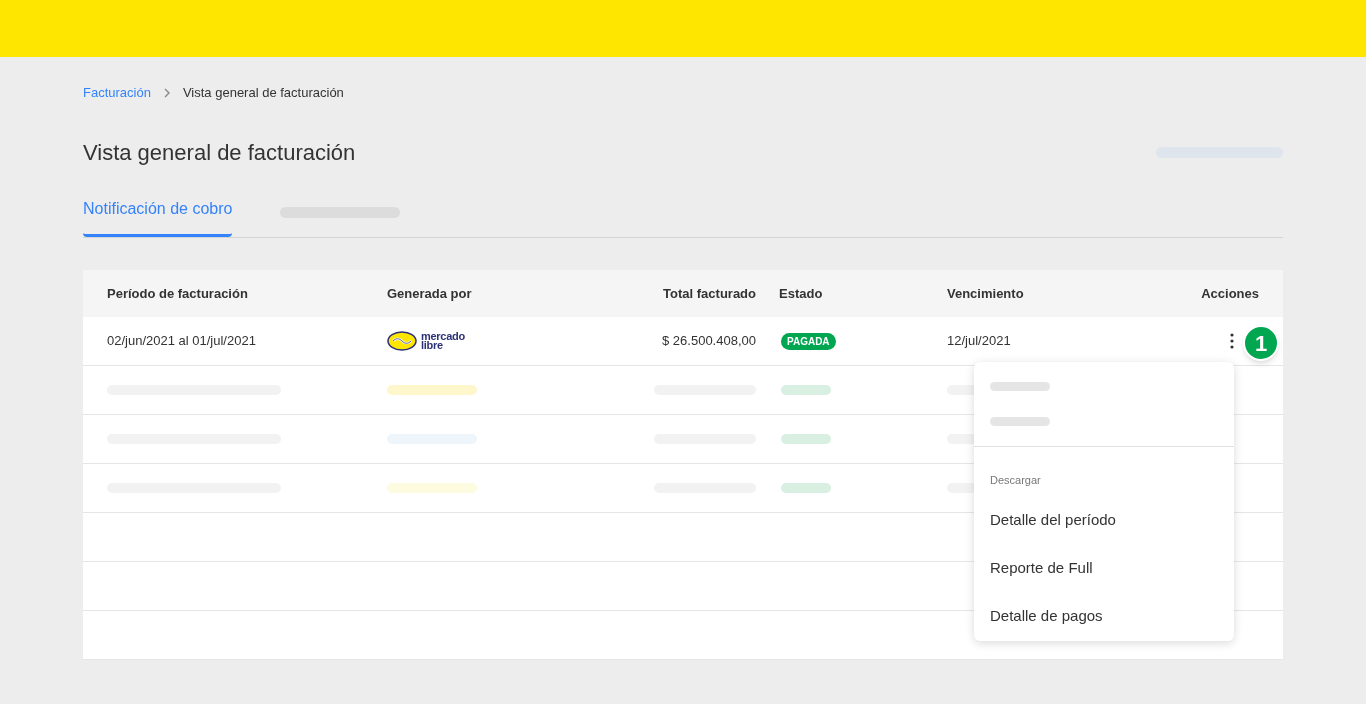 The height and width of the screenshot is (704, 1366). I want to click on table-cell-text: $ 26.500.408,00, so click(708, 341).